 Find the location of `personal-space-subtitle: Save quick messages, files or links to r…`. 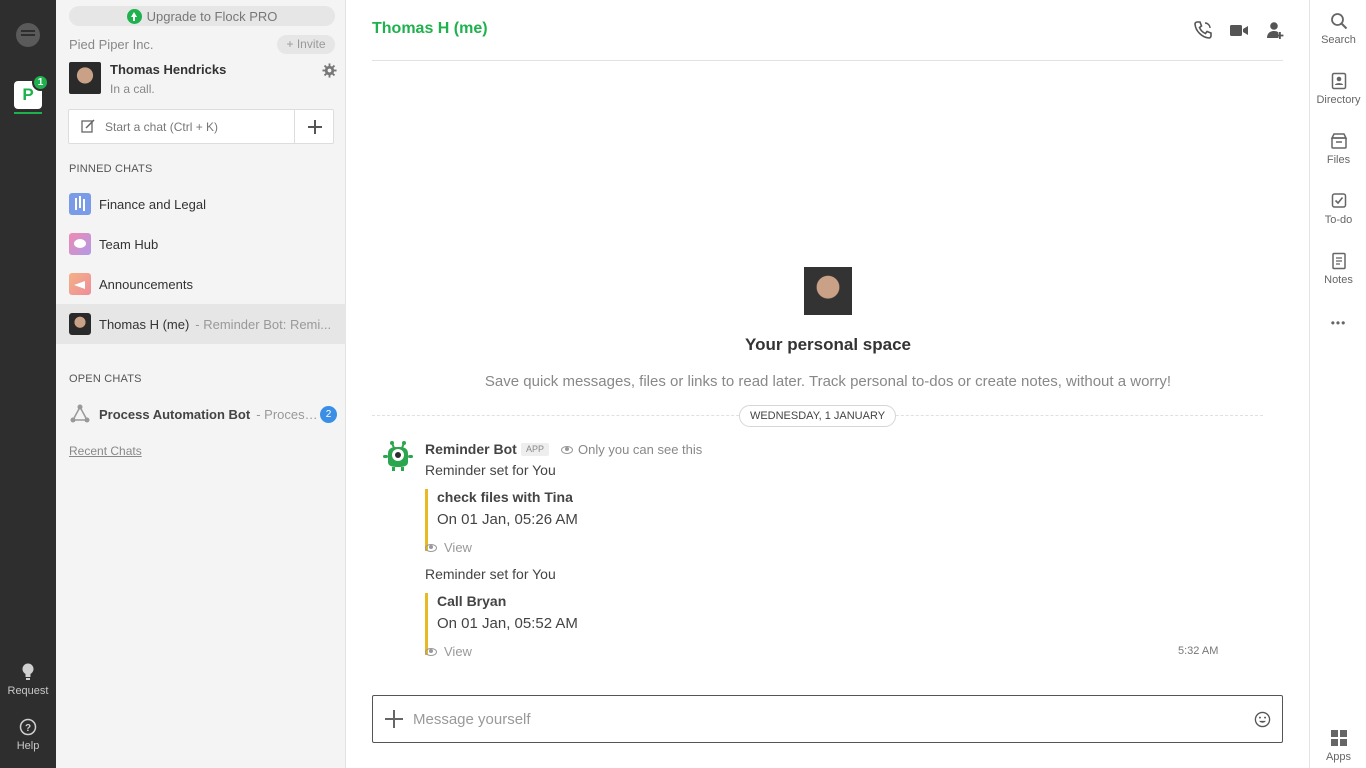

personal-space-subtitle: Save quick messages, files or links to r… is located at coordinates (828, 381).